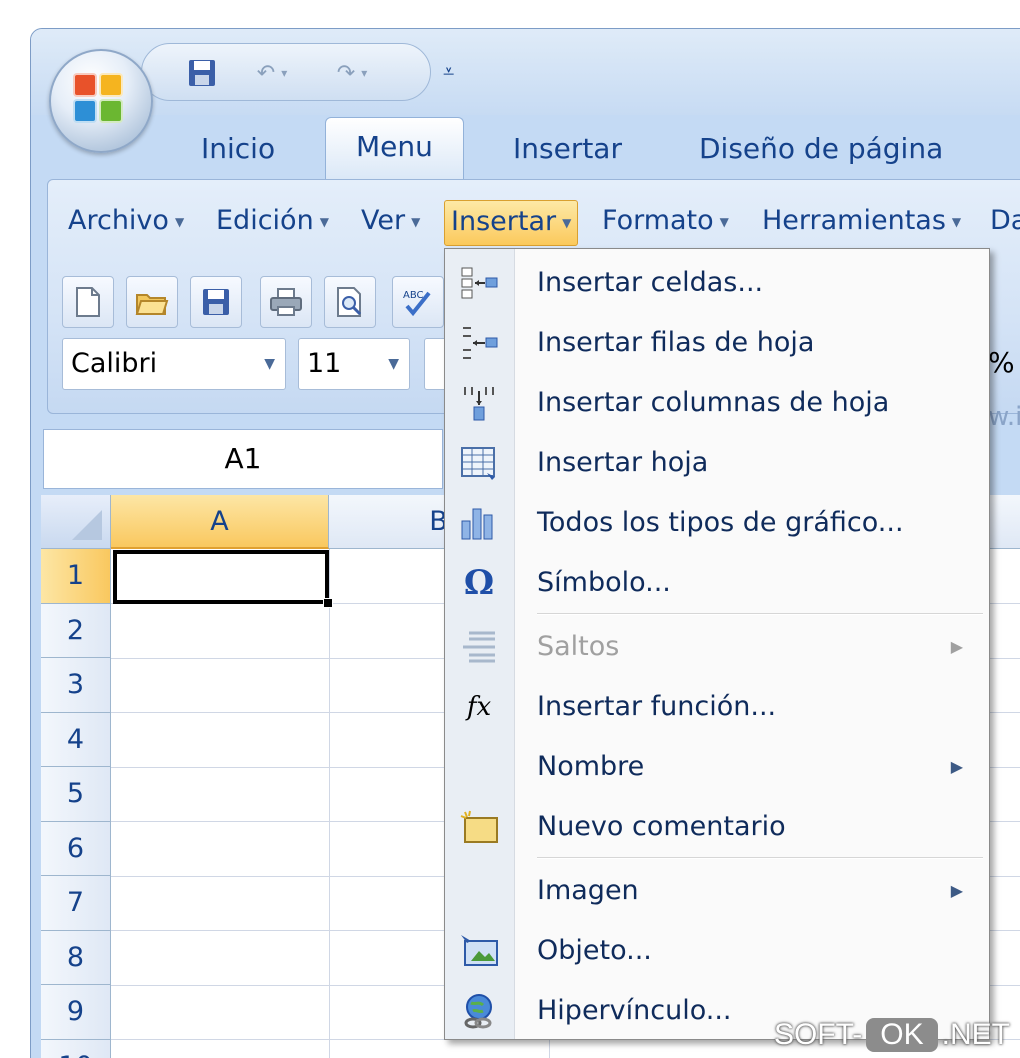  I want to click on insert-columns-icon, so click(479, 403).